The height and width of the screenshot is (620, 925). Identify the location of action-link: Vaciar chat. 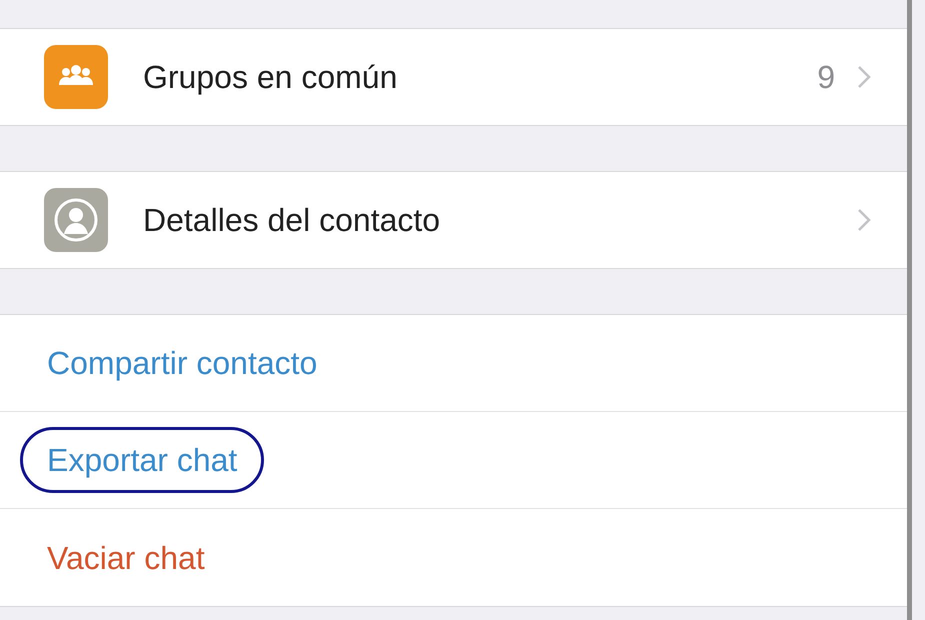
(126, 557).